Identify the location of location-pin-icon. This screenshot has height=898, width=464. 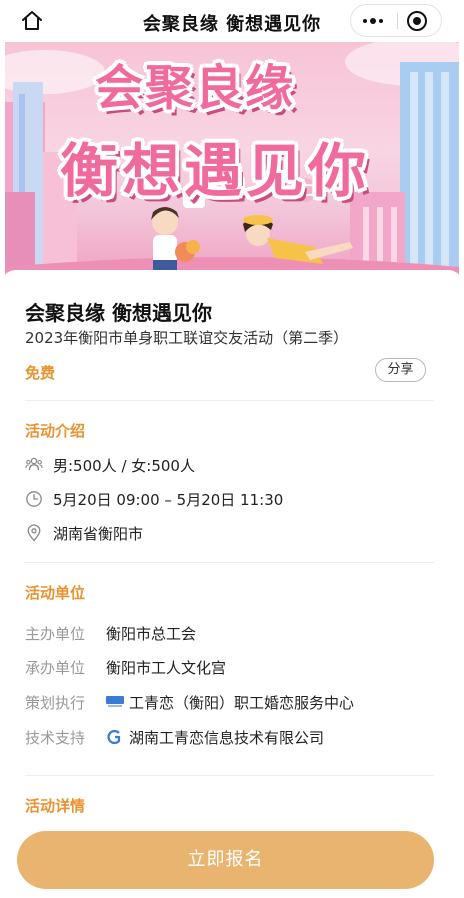
(34, 533).